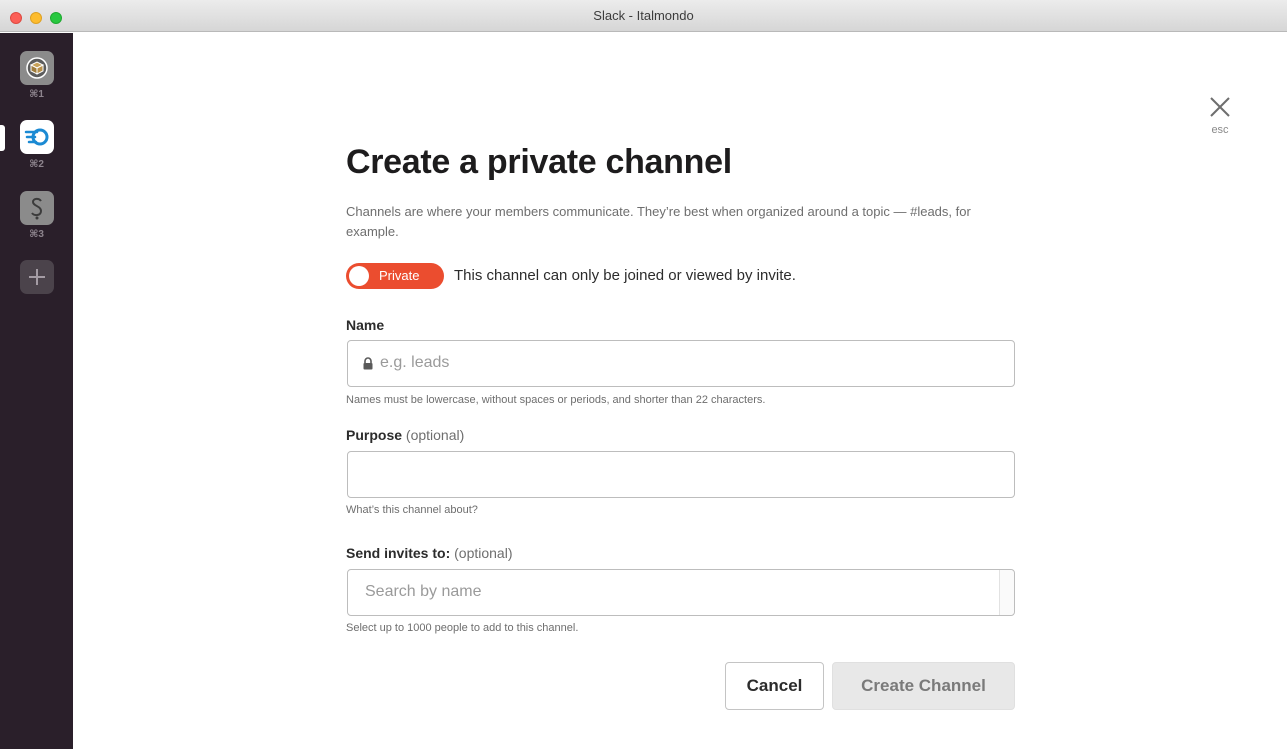 The height and width of the screenshot is (749, 1287). I want to click on invite-search-placeholder: Search by name, so click(423, 591).